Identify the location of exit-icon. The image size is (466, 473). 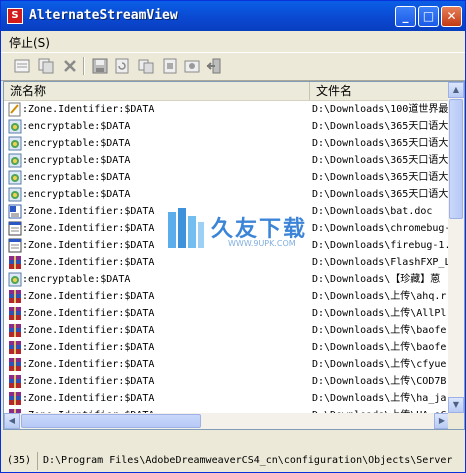
(214, 66).